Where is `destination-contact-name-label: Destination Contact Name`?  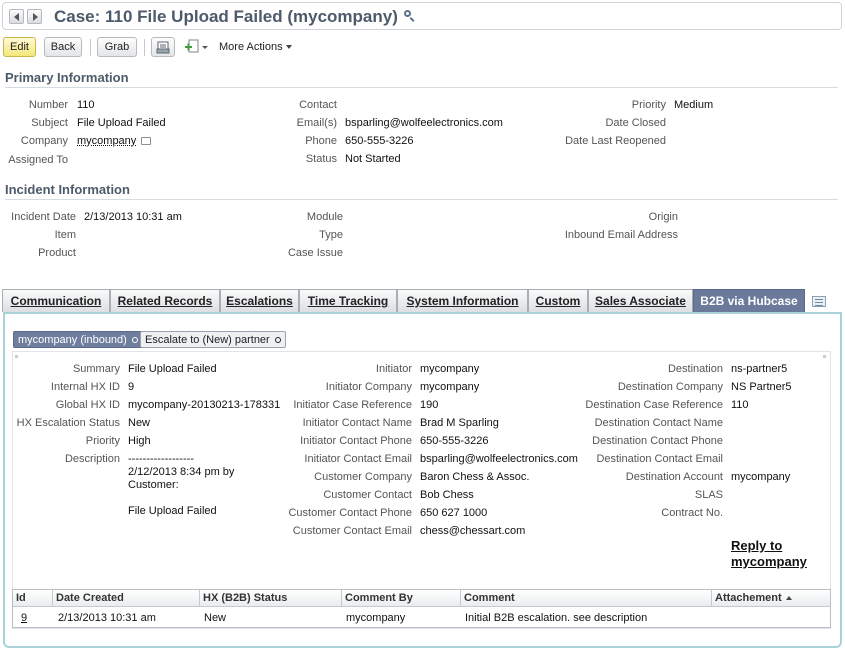
destination-contact-name-label: Destination Contact Name is located at coordinates (658, 423).